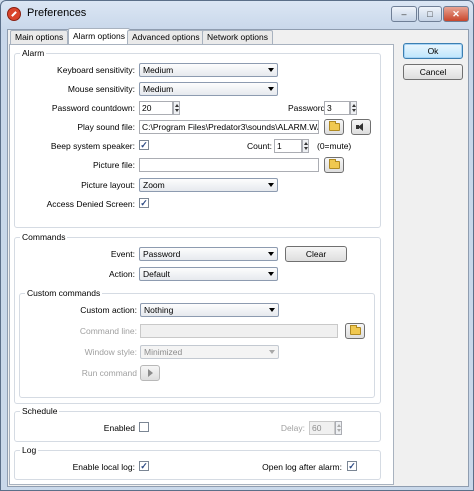 Image resolution: width=474 pixels, height=491 pixels. Describe the element at coordinates (156, 274) in the screenshot. I see `action-value: Default` at that location.